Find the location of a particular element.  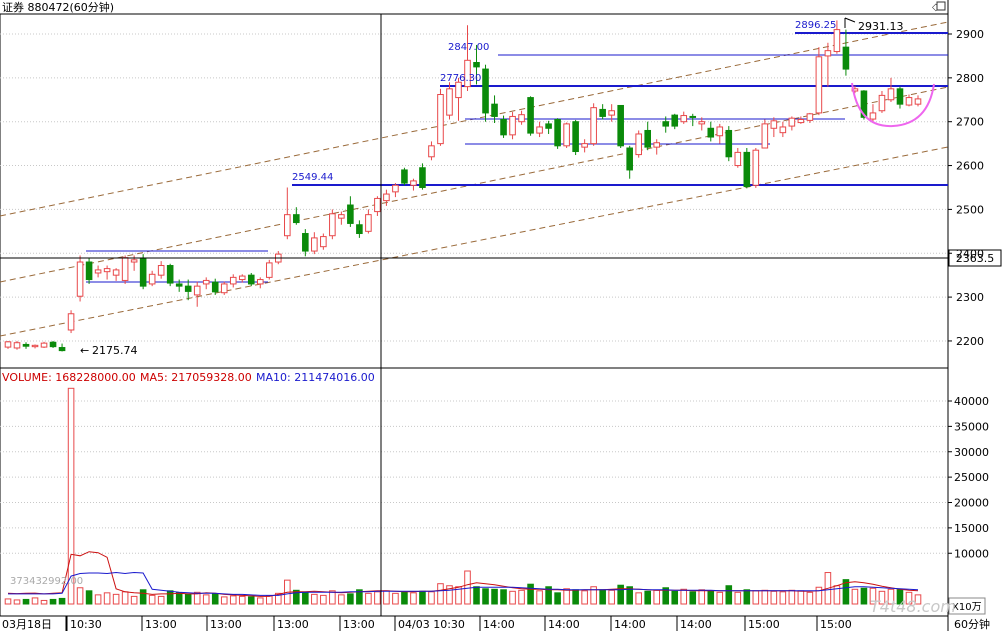

volume-tick-label: 15000 is located at coordinates (971, 528).